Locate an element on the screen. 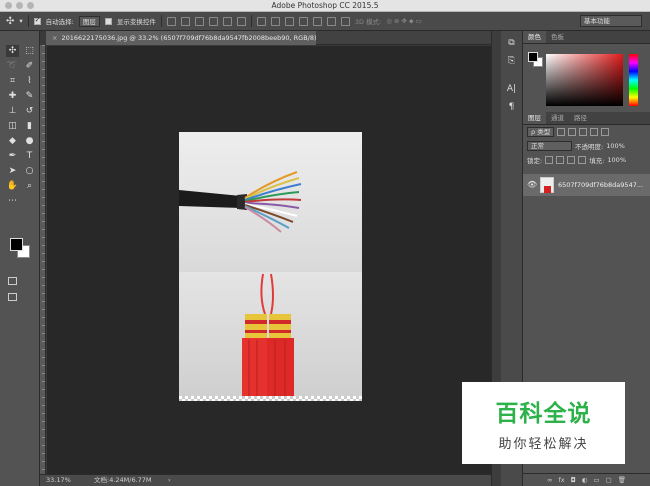  type-tool-icon: T is located at coordinates (29, 156).